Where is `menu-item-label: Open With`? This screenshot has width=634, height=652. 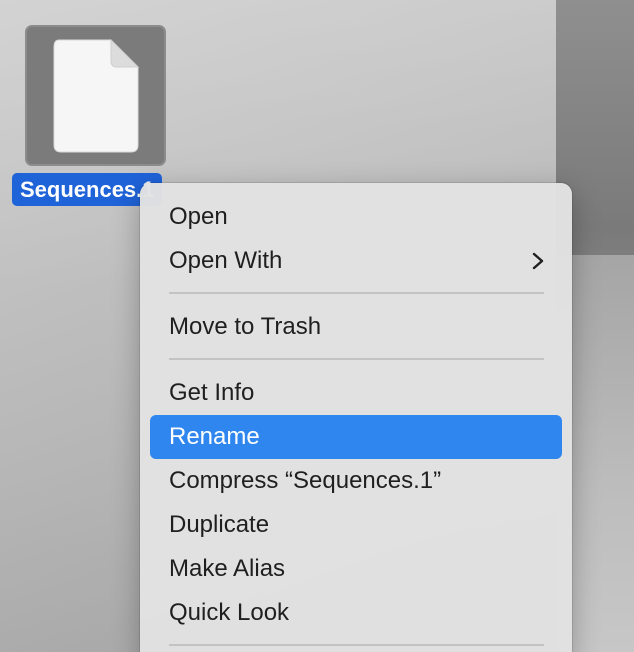
menu-item-label: Open With is located at coordinates (226, 260).